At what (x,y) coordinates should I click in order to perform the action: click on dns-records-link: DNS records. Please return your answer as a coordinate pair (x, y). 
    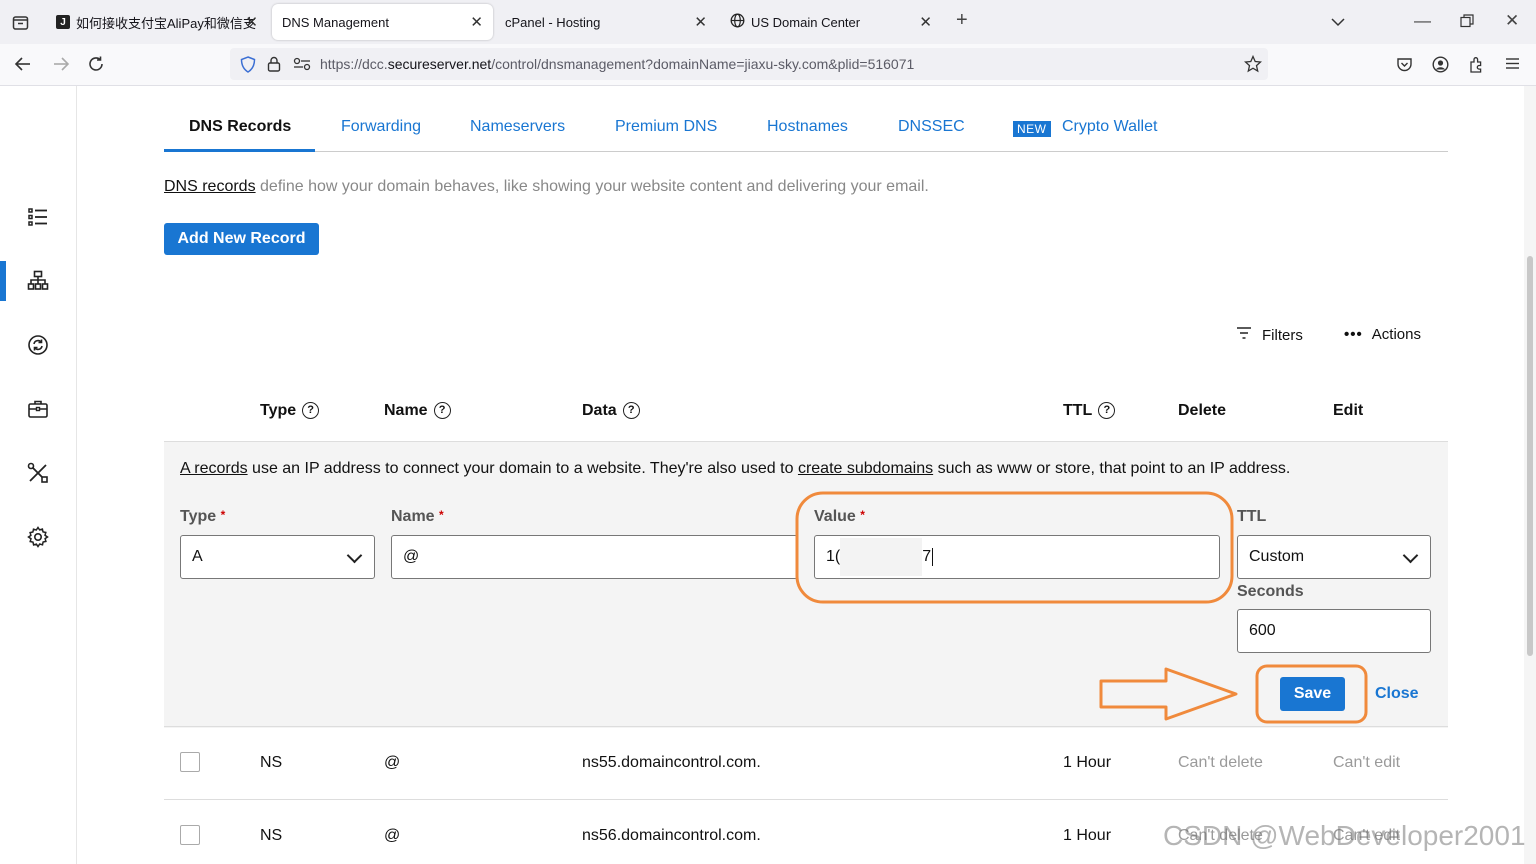
    Looking at the image, I should click on (210, 186).